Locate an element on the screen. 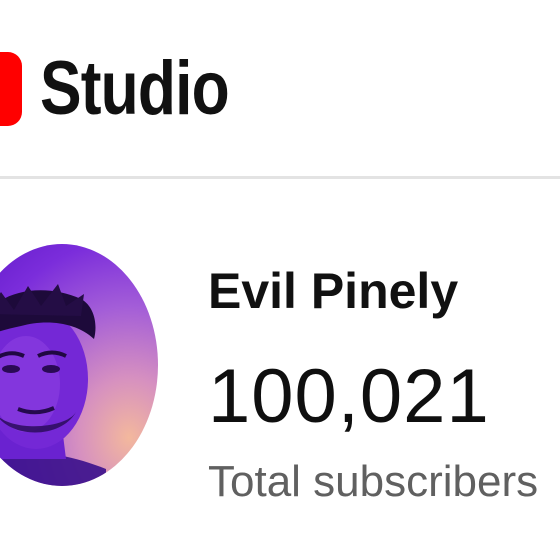  channel-avatar is located at coordinates (79, 365).